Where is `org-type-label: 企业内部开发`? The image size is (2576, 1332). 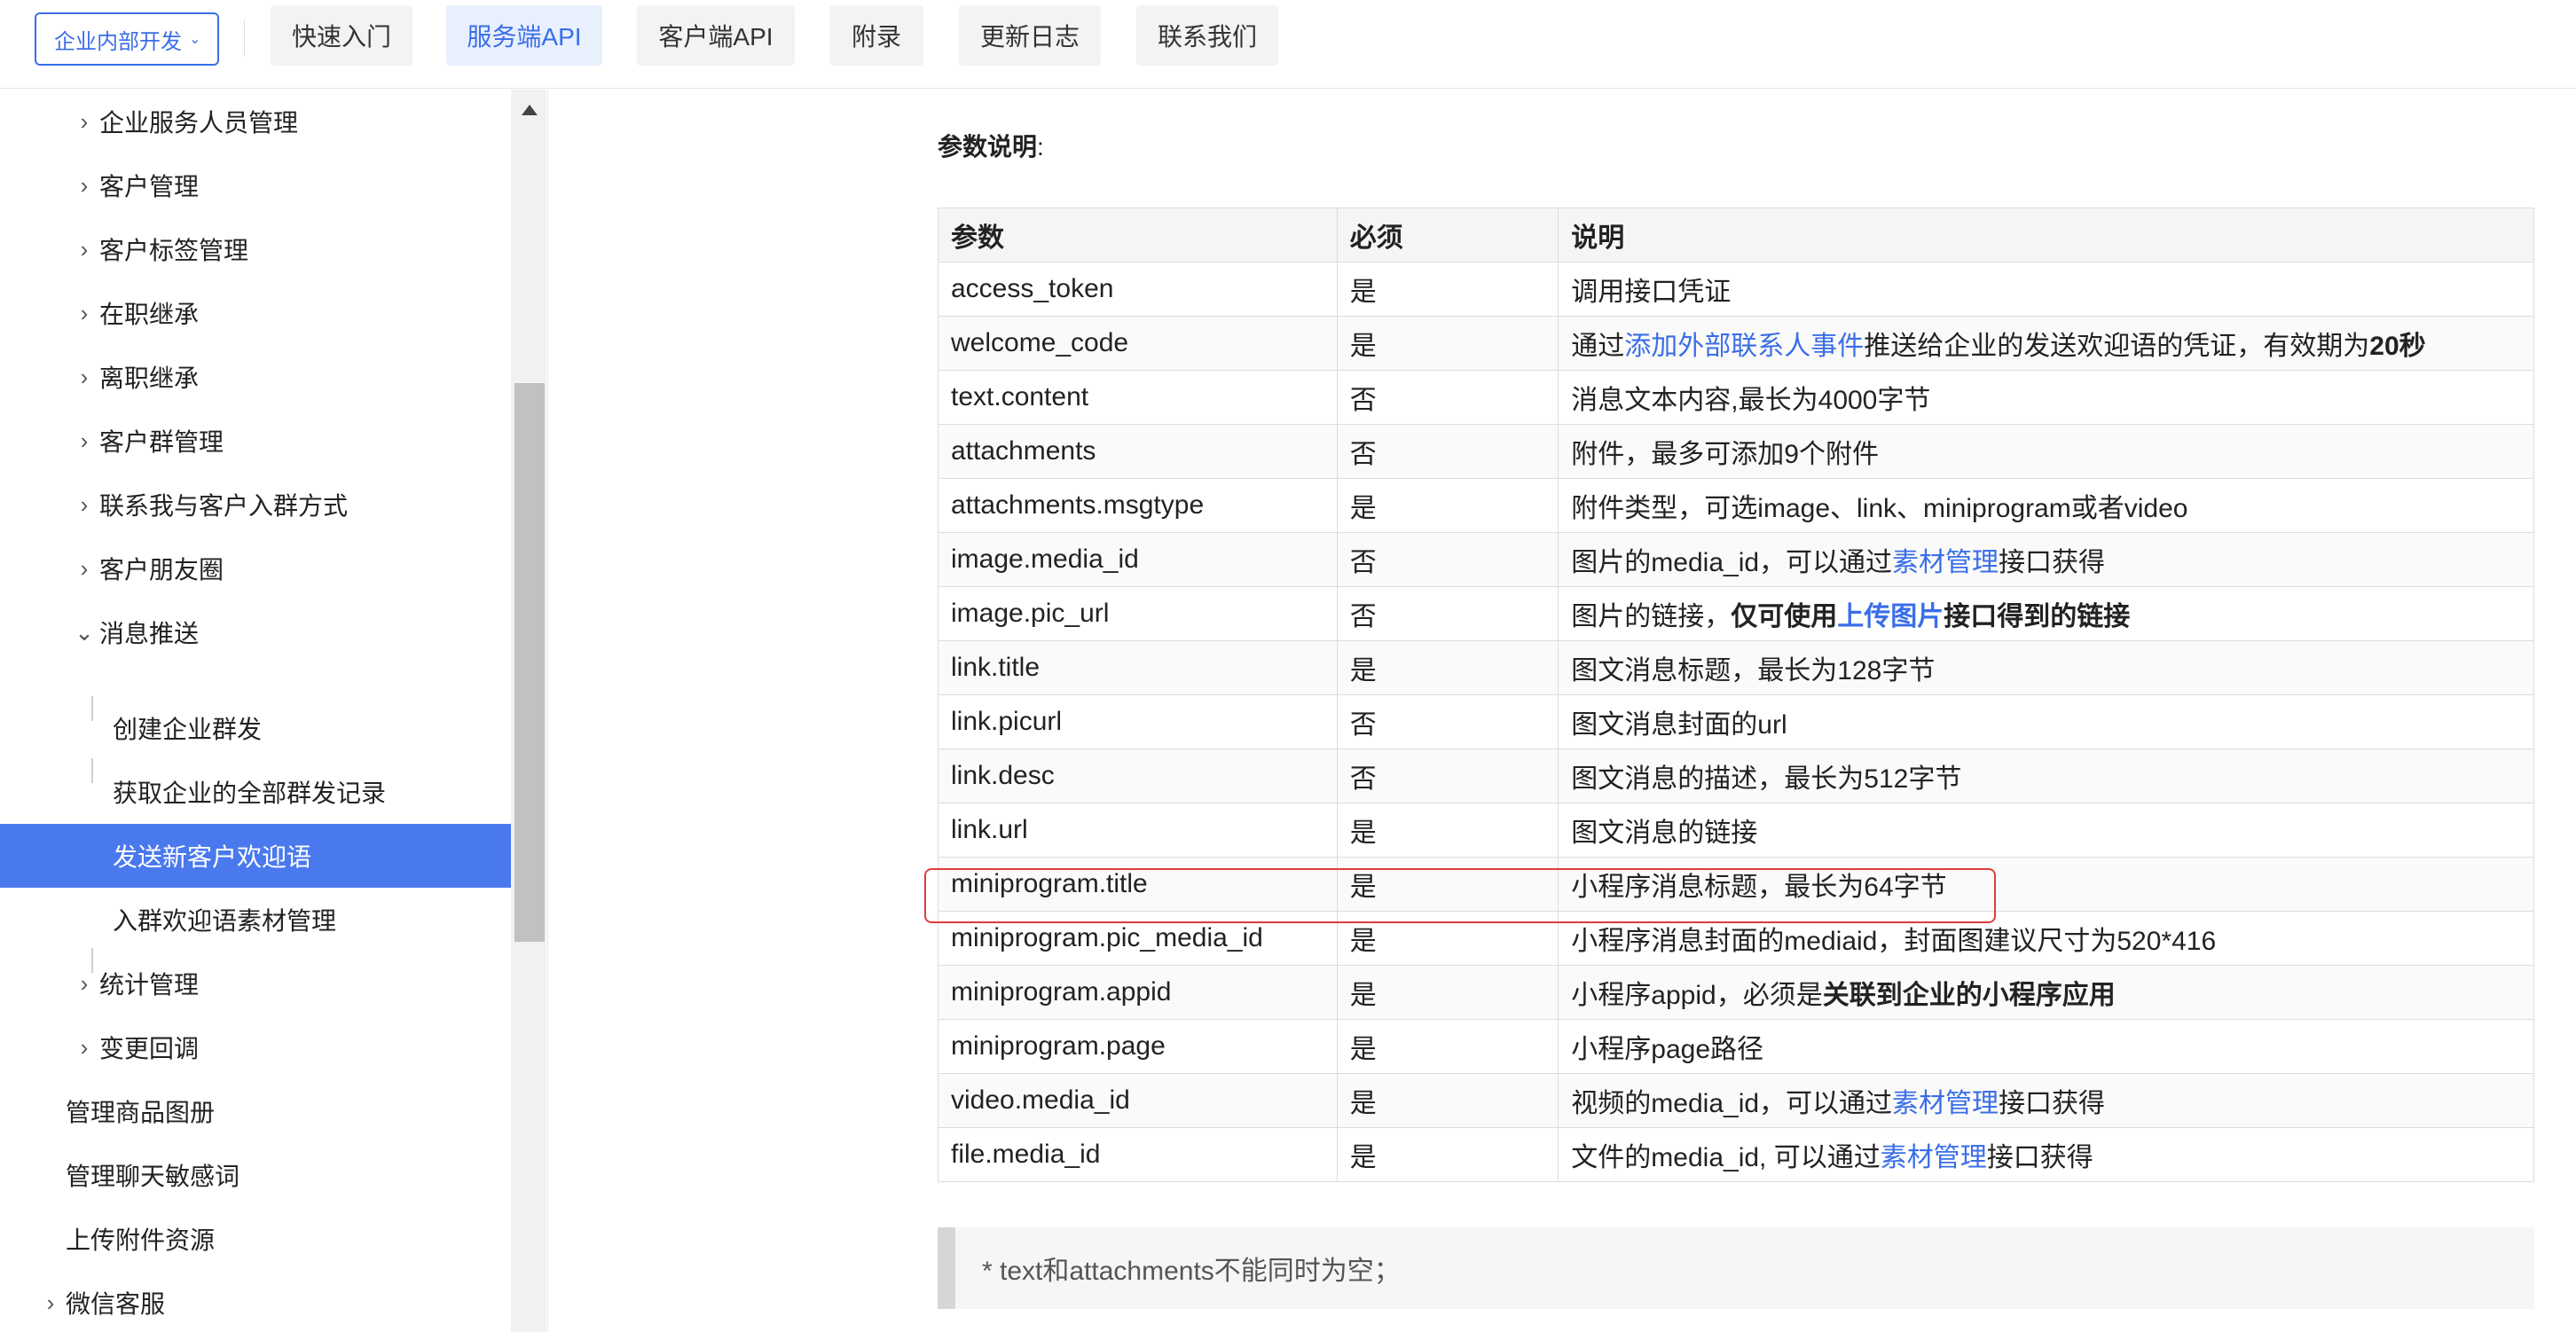 org-type-label: 企业内部开发 is located at coordinates (118, 41).